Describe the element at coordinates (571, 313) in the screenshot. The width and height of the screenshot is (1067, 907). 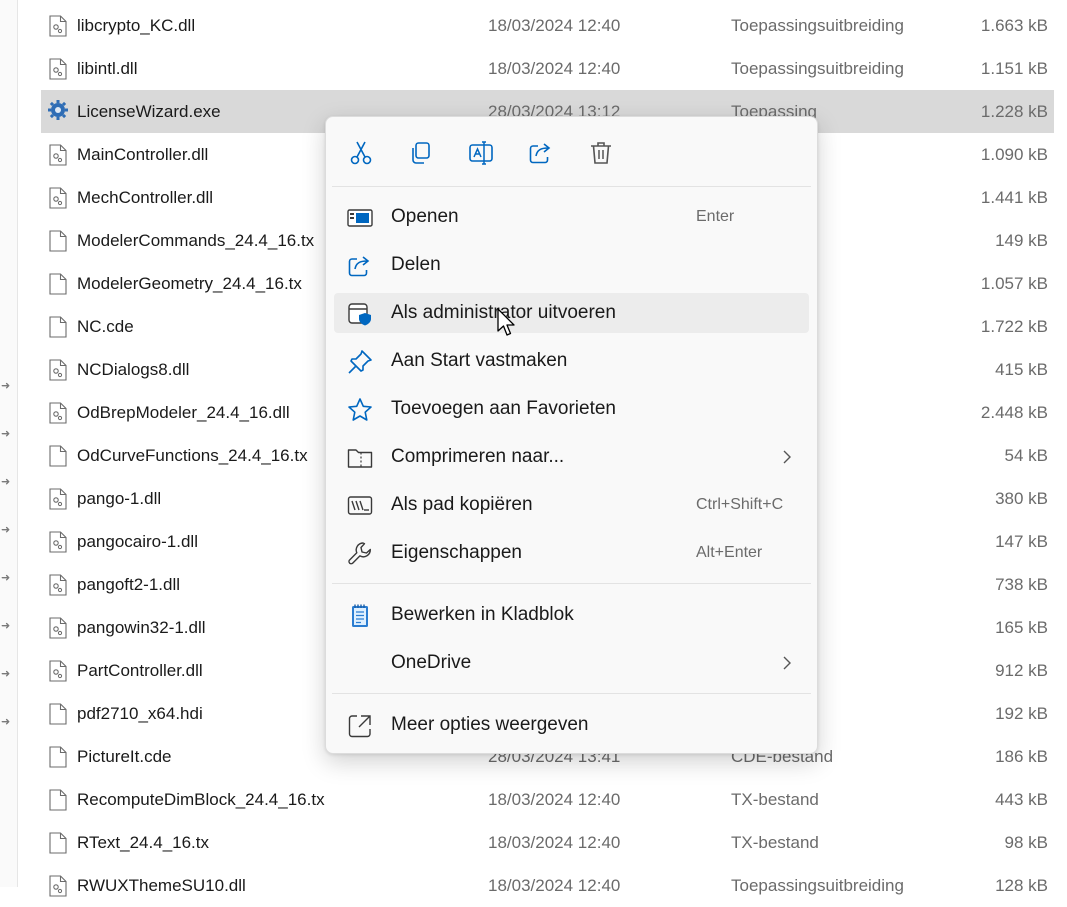
I see `menu-item-run-as-admin: Als administrator uitvoeren` at that location.